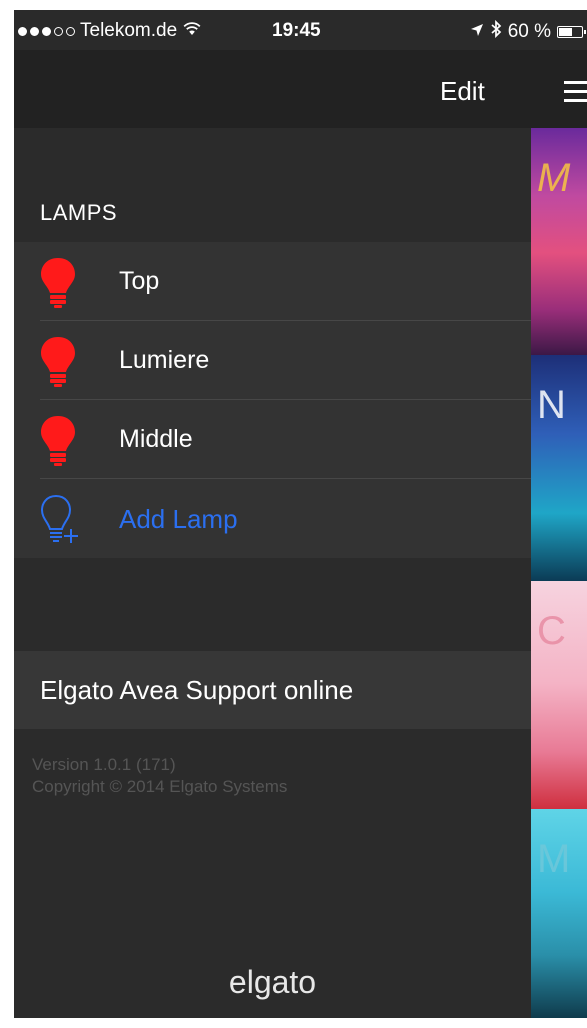 The image size is (587, 1028). Describe the element at coordinates (551, 405) in the screenshot. I see `scene-letter: N` at that location.